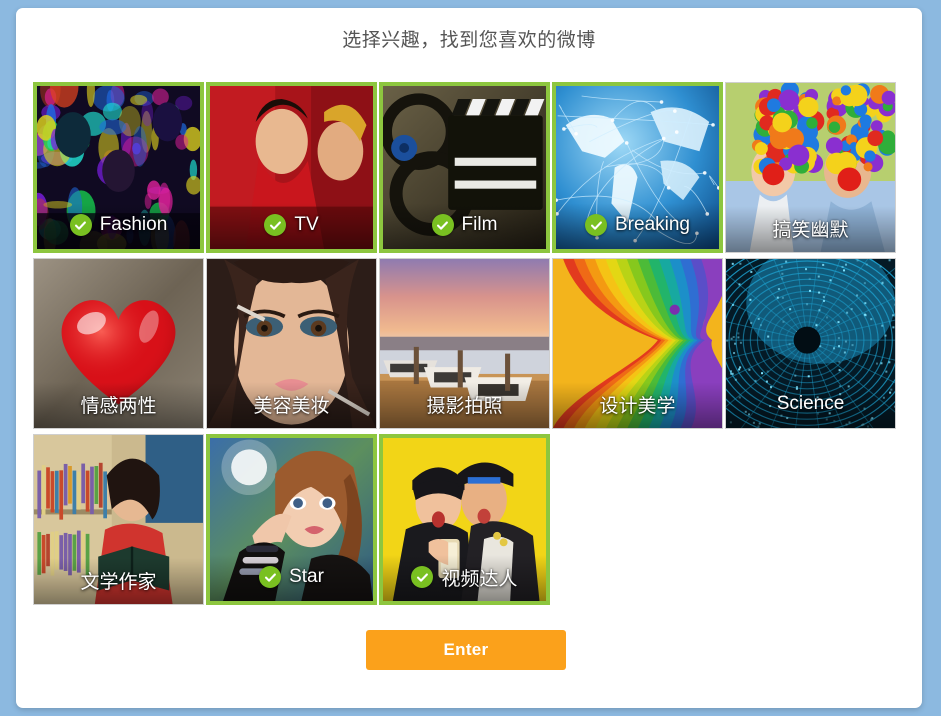  Describe the element at coordinates (118, 519) in the screenshot. I see `interest-tile: 文学作家` at that location.